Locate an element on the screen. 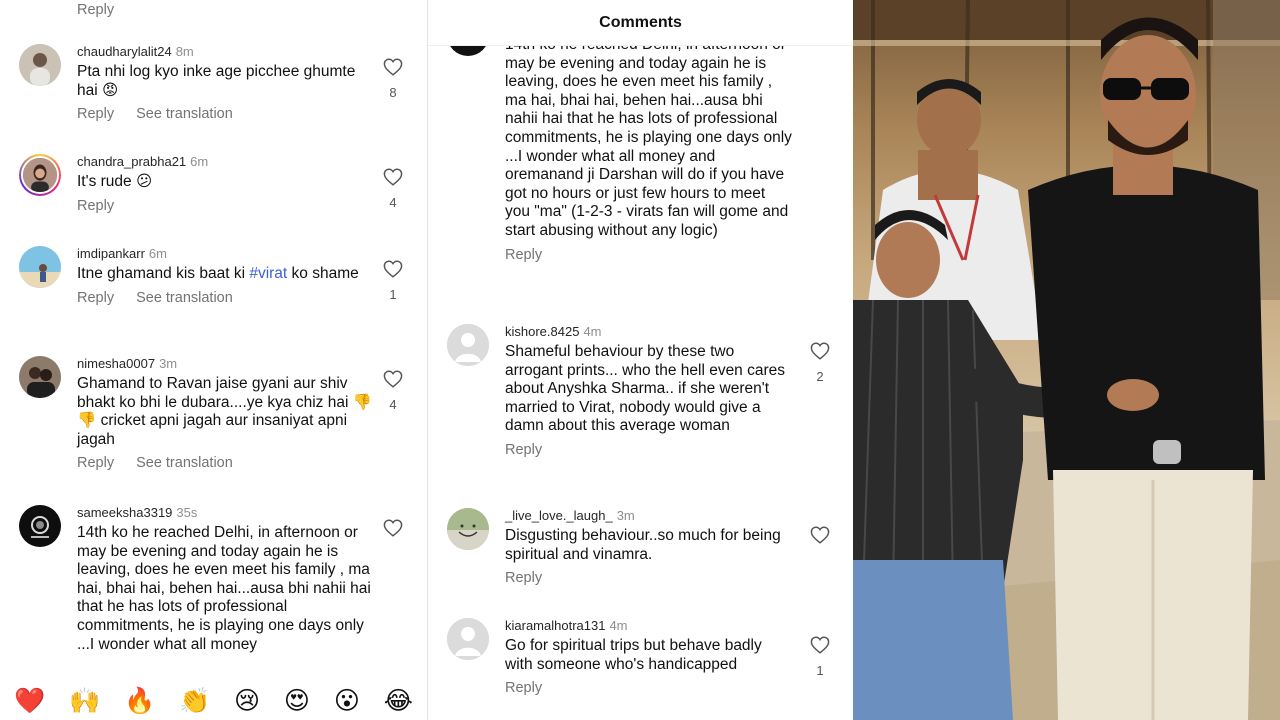 This screenshot has width=1280, height=720. page-title: Comments is located at coordinates (640, 22).